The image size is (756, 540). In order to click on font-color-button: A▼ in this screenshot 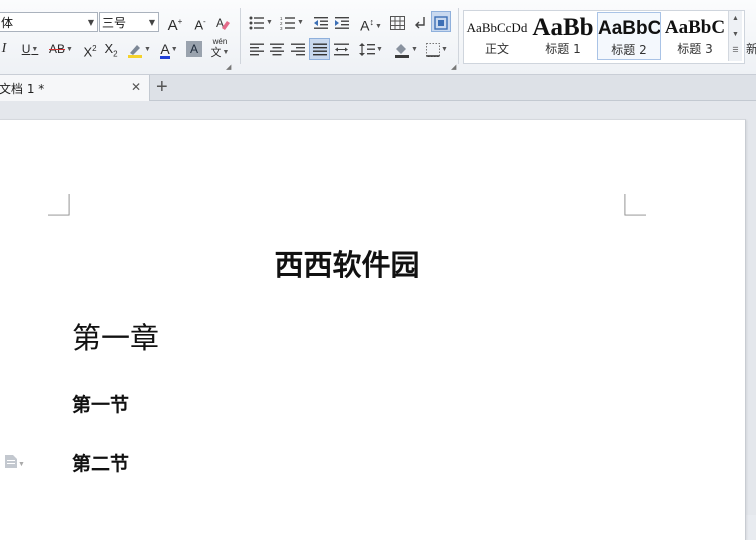, I will do `click(169, 49)`.